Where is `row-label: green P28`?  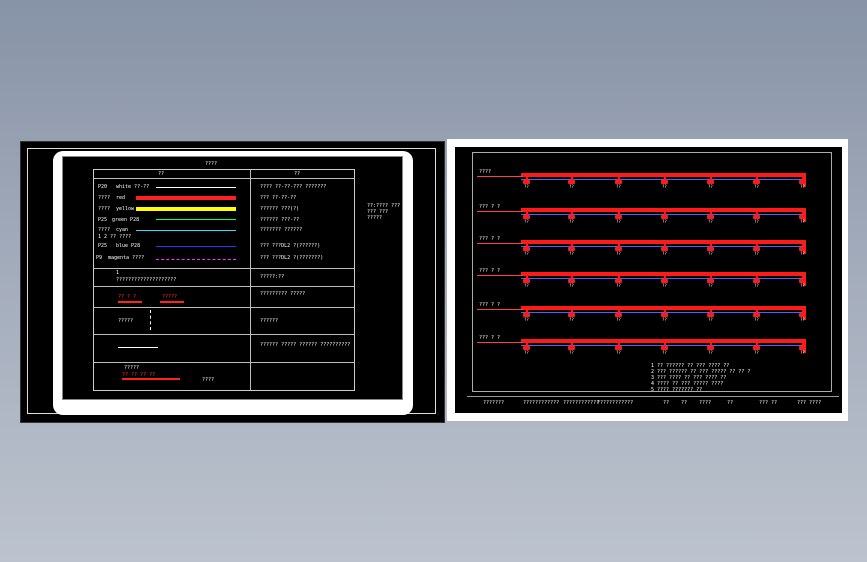 row-label: green P28 is located at coordinates (126, 220).